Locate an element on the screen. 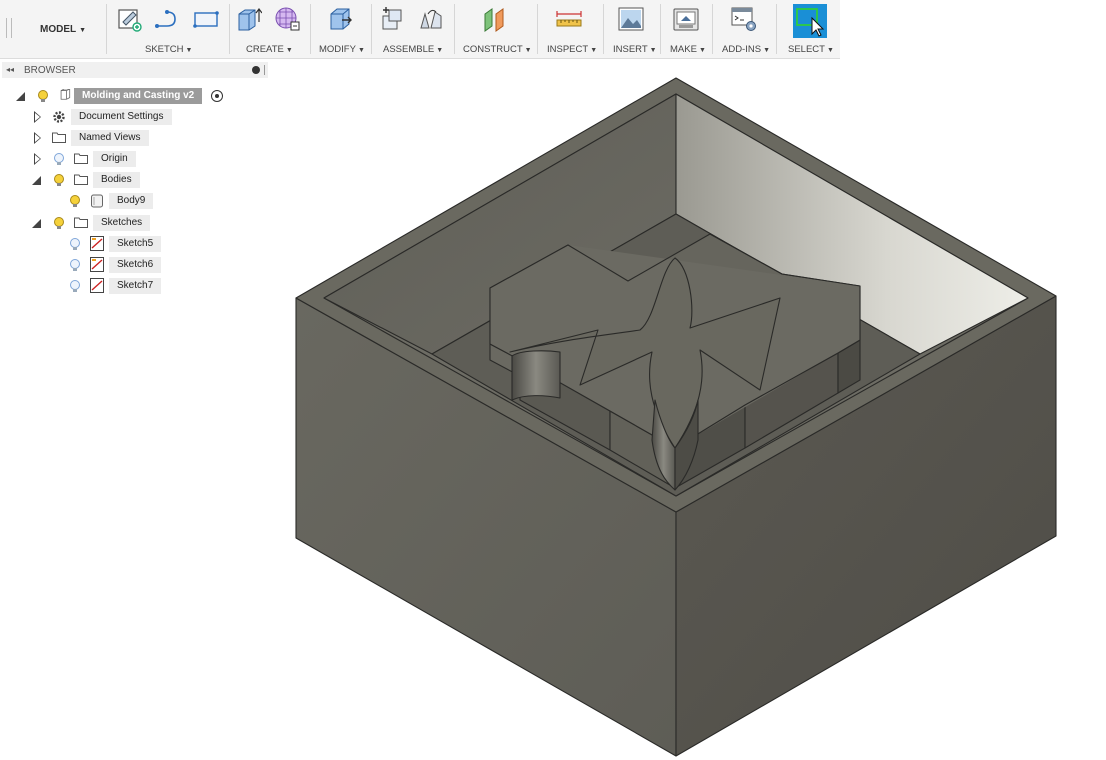  form-icon is located at coordinates (287, 19).